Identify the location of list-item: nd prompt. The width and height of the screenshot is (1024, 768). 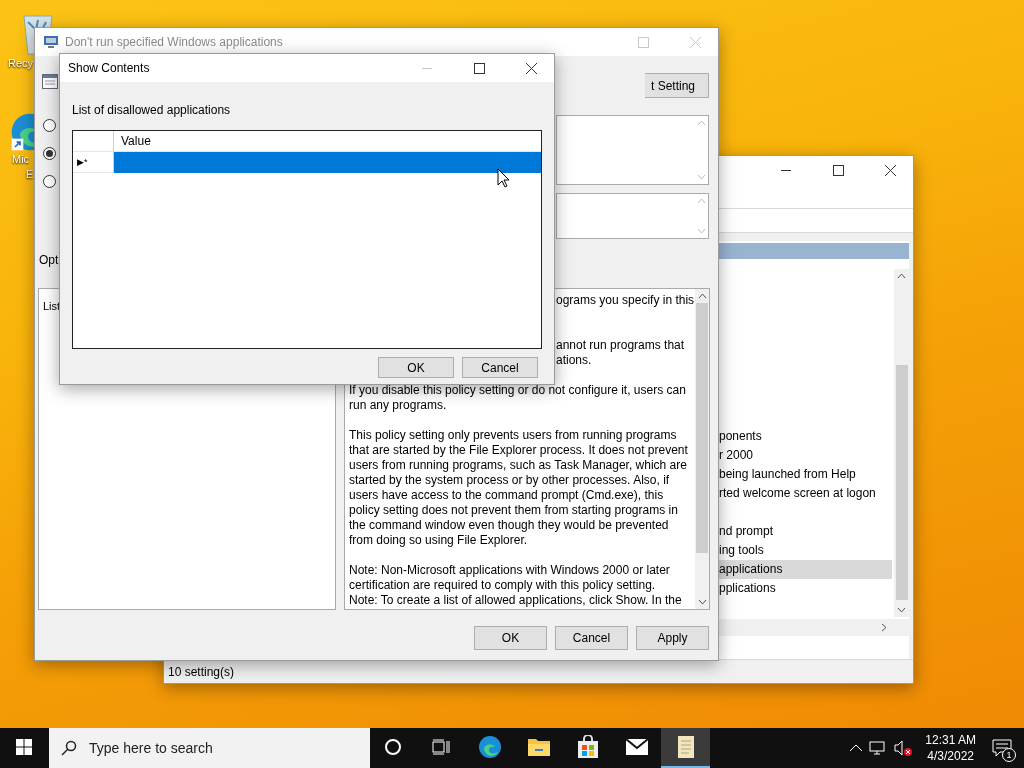
(805, 531).